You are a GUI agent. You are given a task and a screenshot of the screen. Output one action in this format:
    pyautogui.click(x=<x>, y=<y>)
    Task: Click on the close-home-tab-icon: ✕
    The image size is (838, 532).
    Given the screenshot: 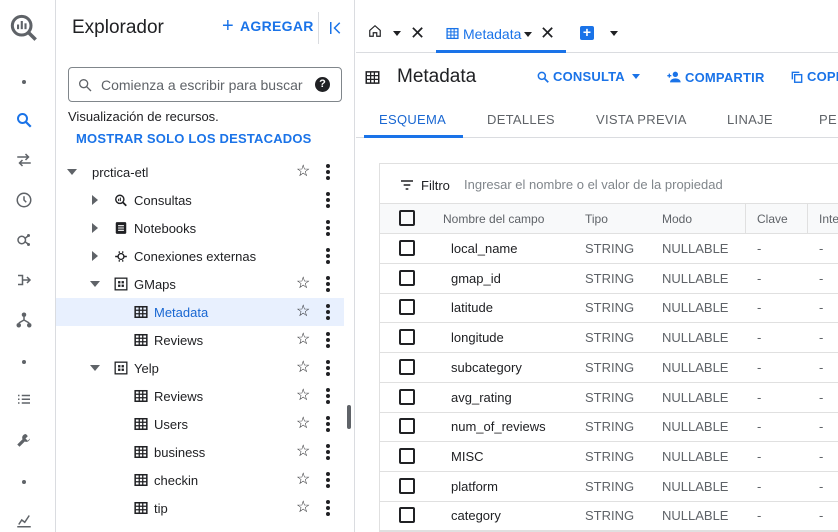 What is the action you would take?
    pyautogui.click(x=417, y=33)
    